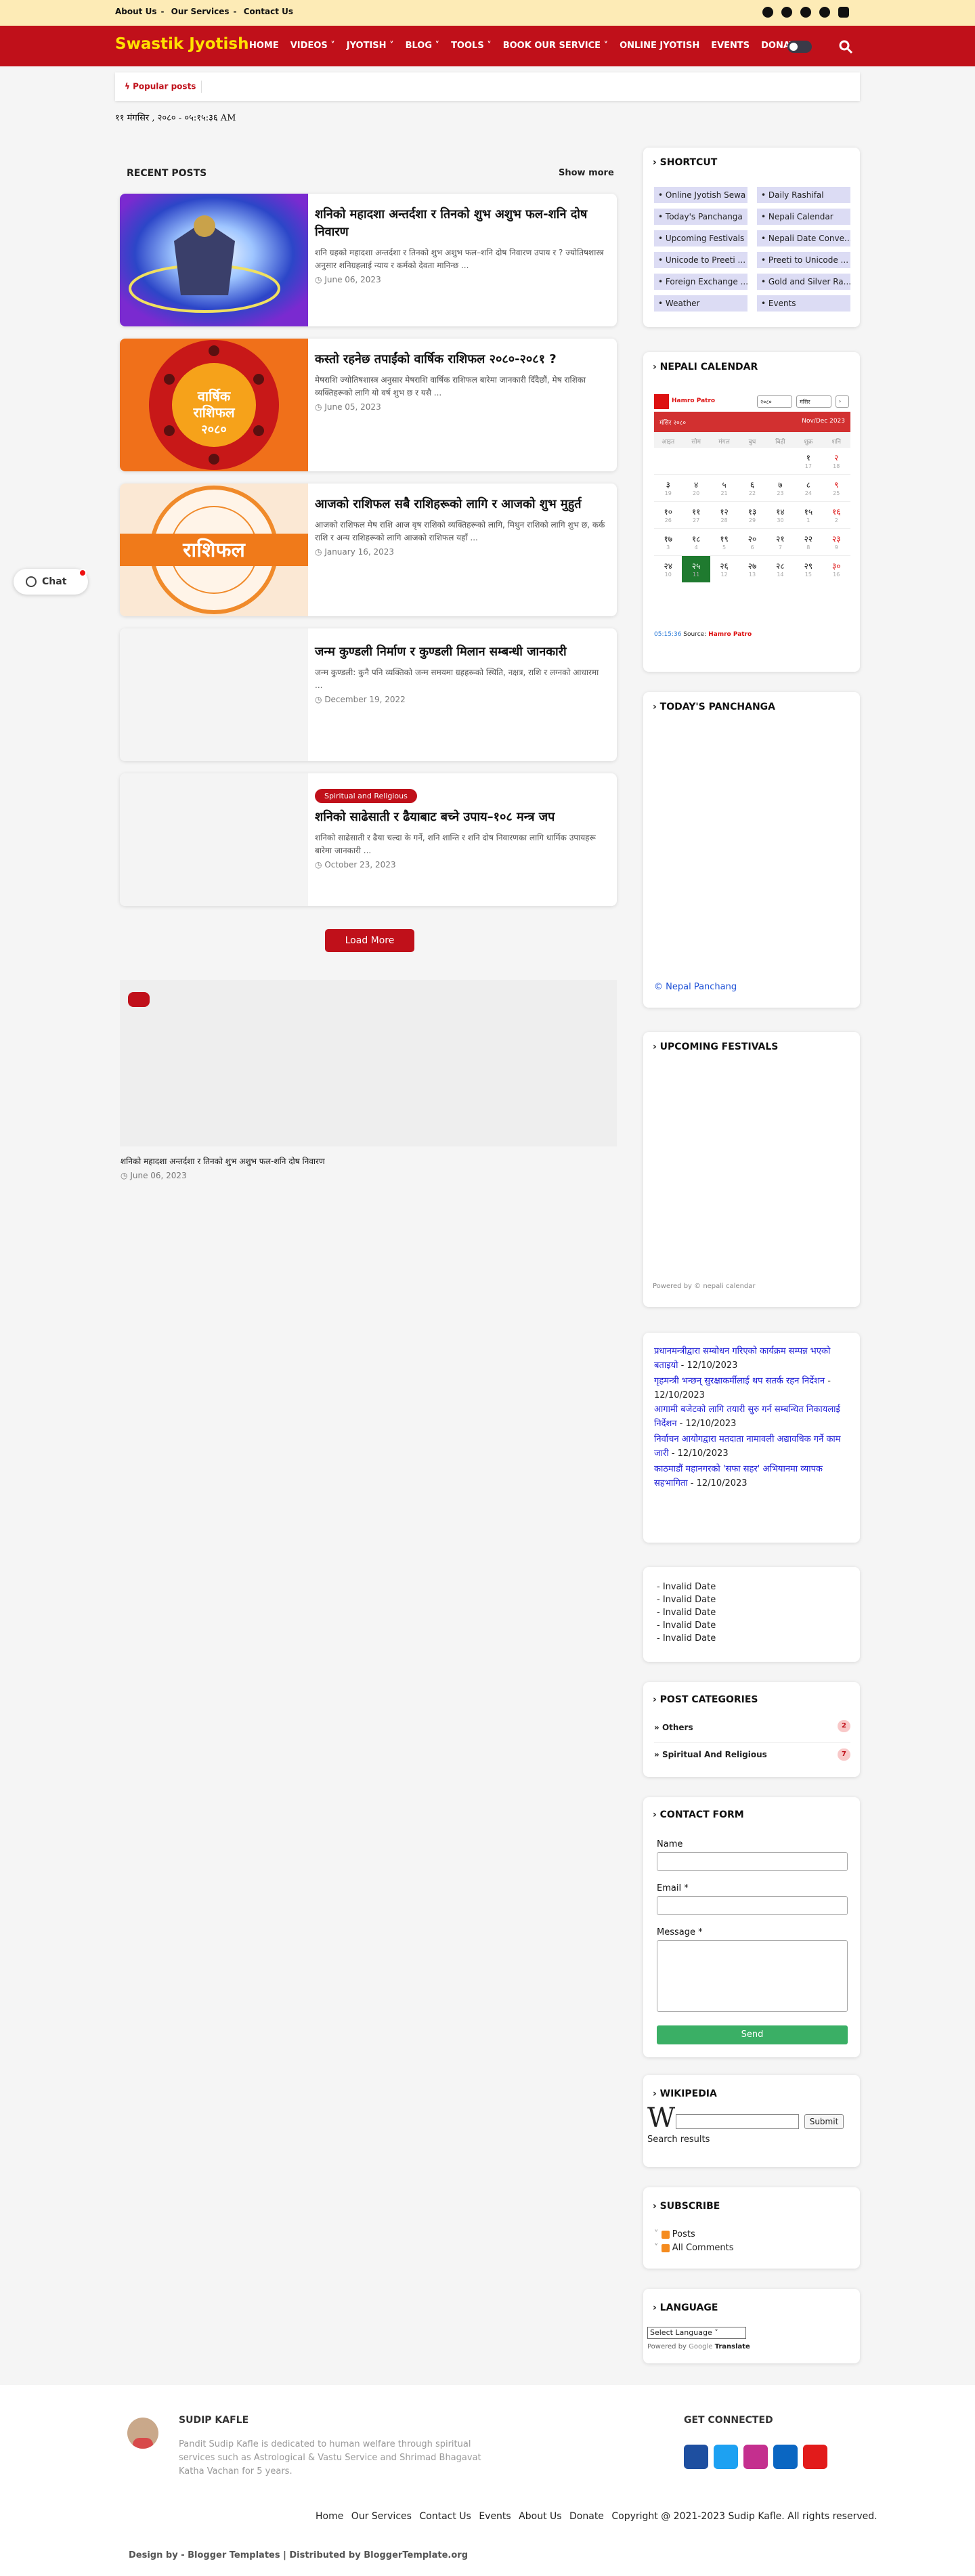 The image size is (975, 2576). I want to click on footer-link-contact: Contact Us, so click(445, 2516).